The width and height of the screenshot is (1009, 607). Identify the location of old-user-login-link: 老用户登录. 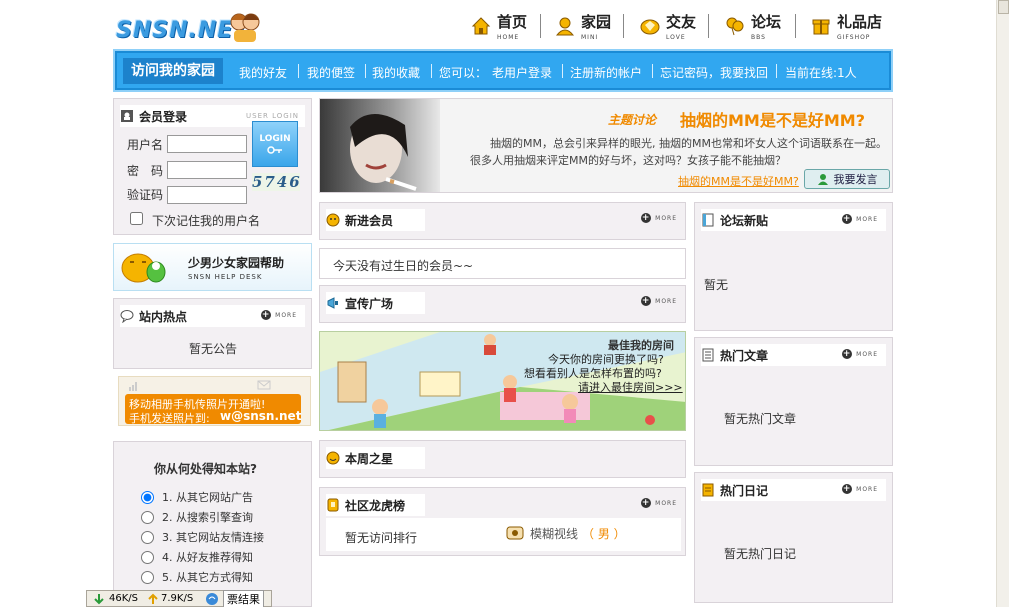
(522, 72).